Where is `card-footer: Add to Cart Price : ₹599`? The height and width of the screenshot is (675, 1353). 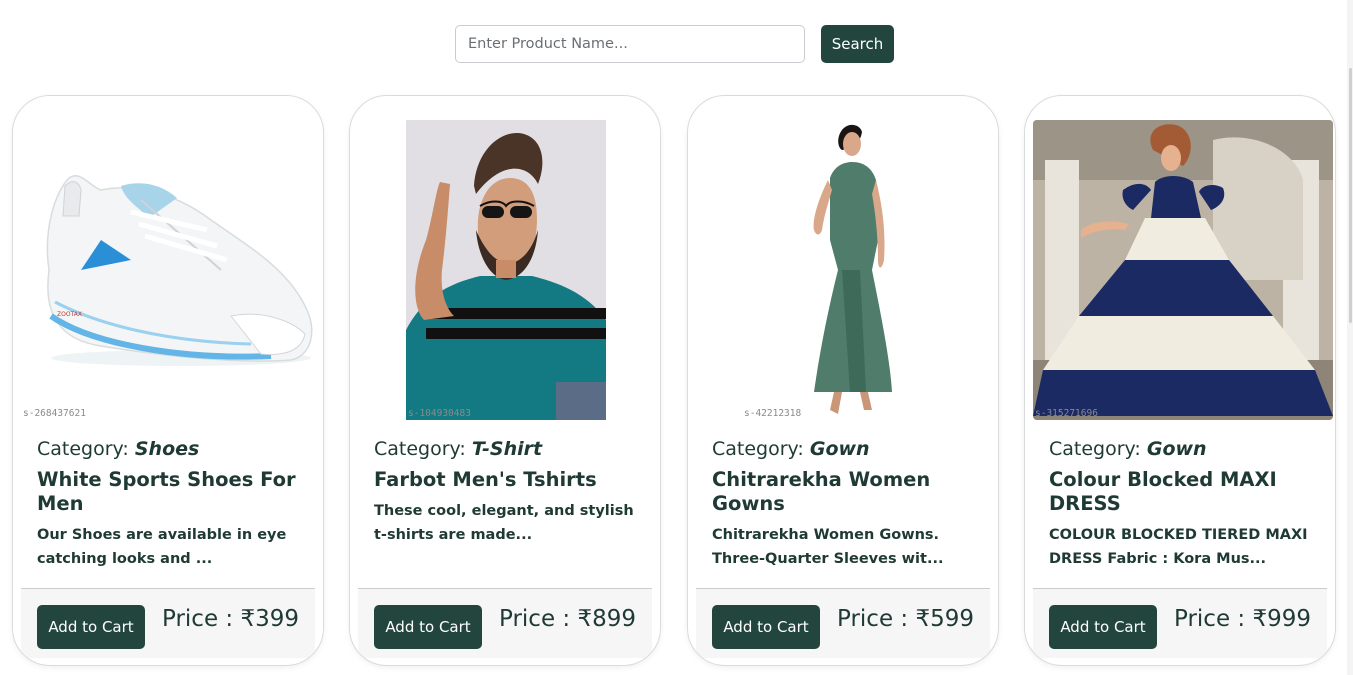
card-footer: Add to Cart Price : ₹599 is located at coordinates (843, 623).